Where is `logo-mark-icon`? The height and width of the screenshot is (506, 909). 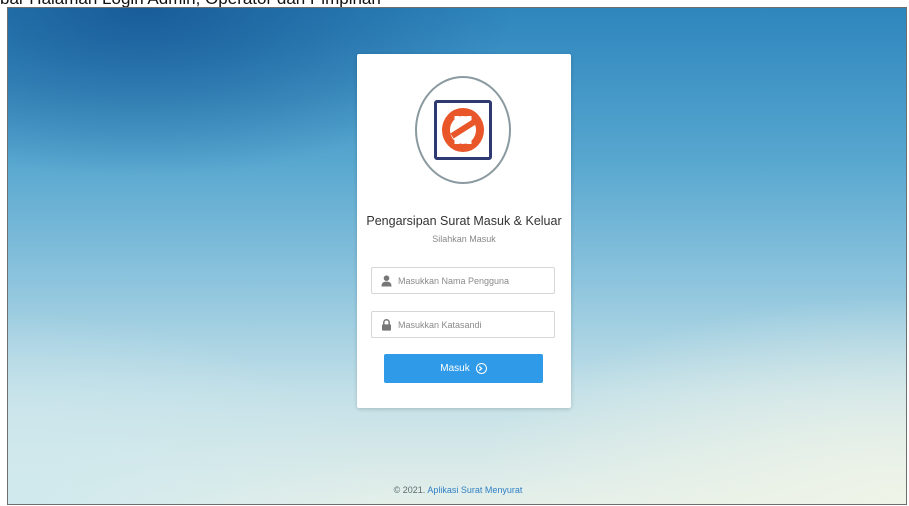
logo-mark-icon is located at coordinates (463, 130).